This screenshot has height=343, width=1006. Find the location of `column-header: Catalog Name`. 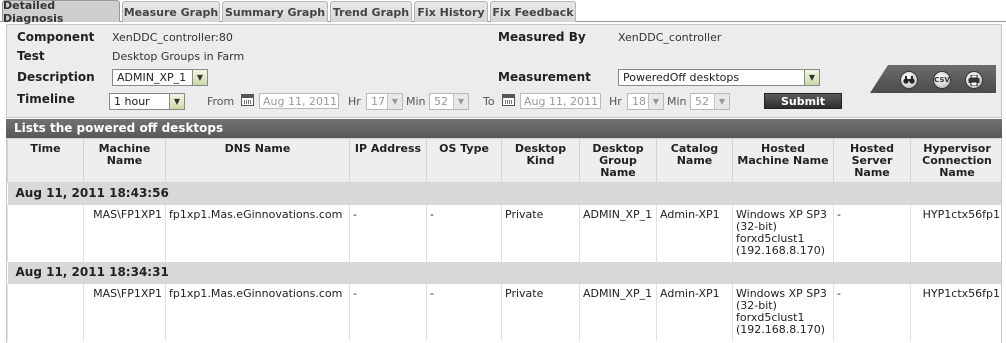

column-header: Catalog Name is located at coordinates (694, 160).